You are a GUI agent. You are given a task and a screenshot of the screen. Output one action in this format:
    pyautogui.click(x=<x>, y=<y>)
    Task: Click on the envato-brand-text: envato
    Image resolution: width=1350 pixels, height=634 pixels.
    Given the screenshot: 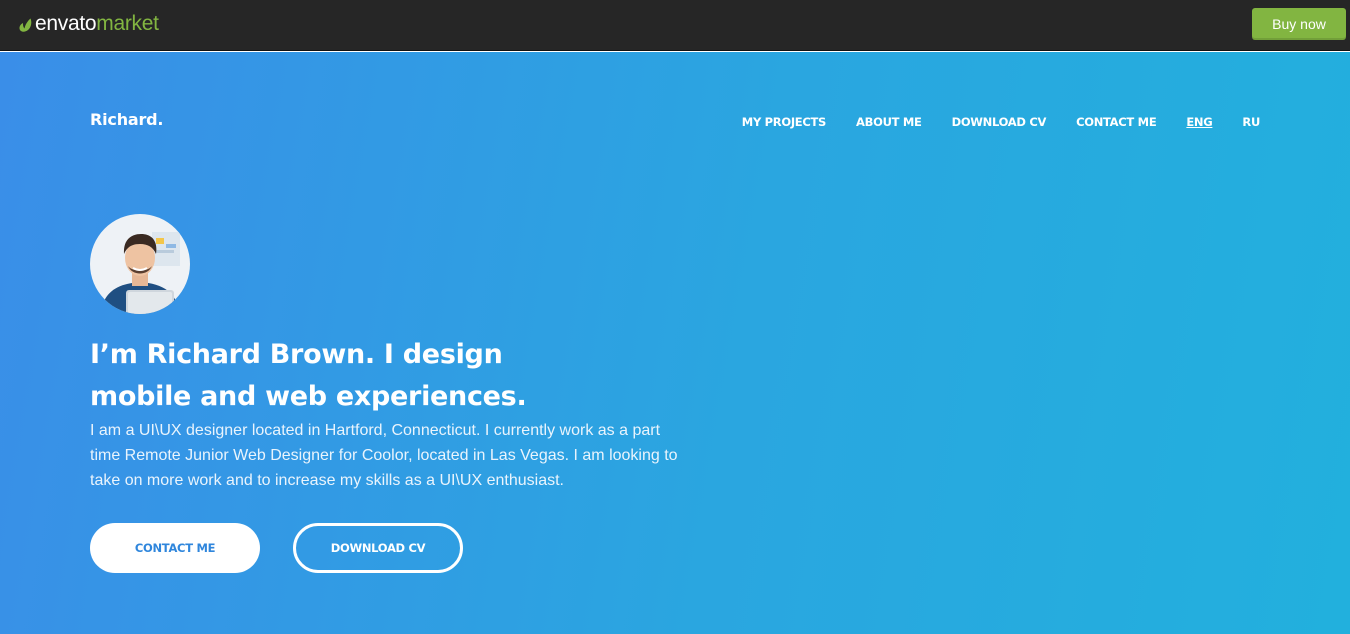 What is the action you would take?
    pyautogui.click(x=66, y=23)
    